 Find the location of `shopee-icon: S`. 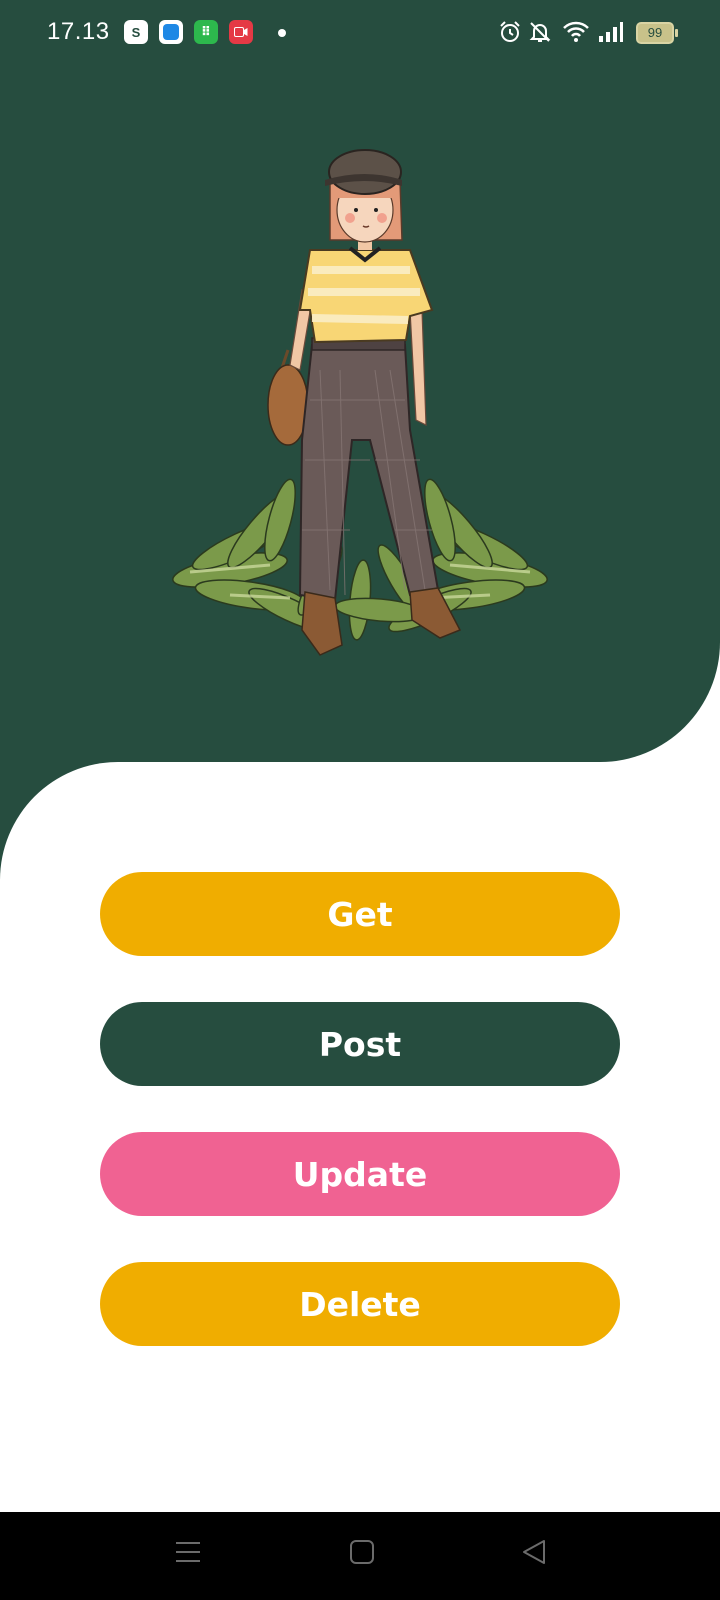

shopee-icon: S is located at coordinates (136, 32).